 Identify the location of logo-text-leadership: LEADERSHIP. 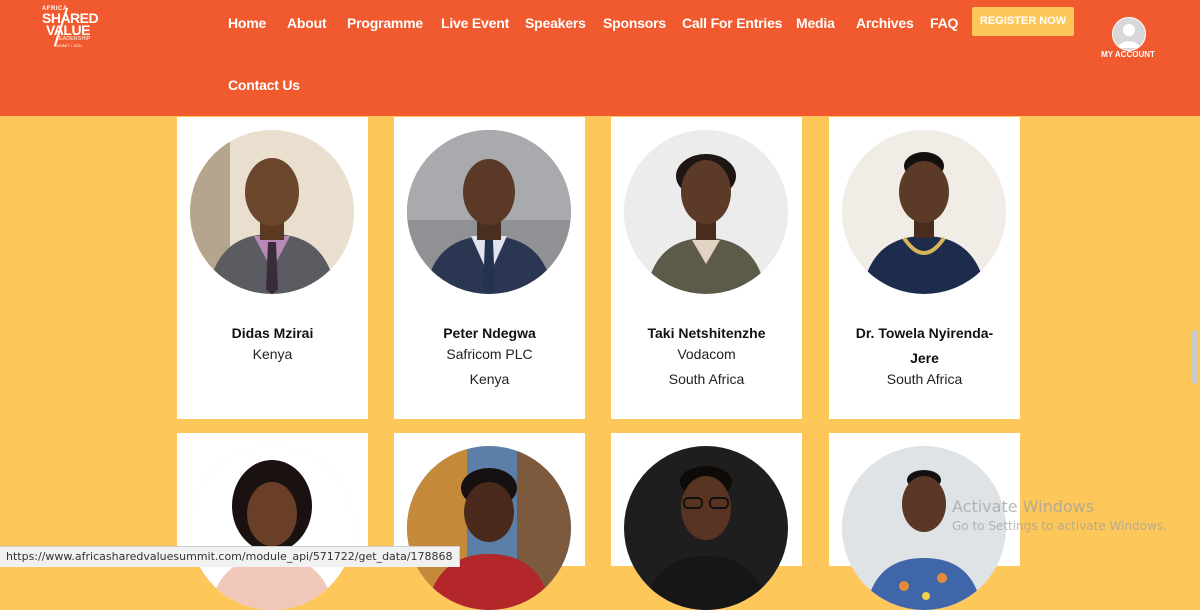
(73, 39).